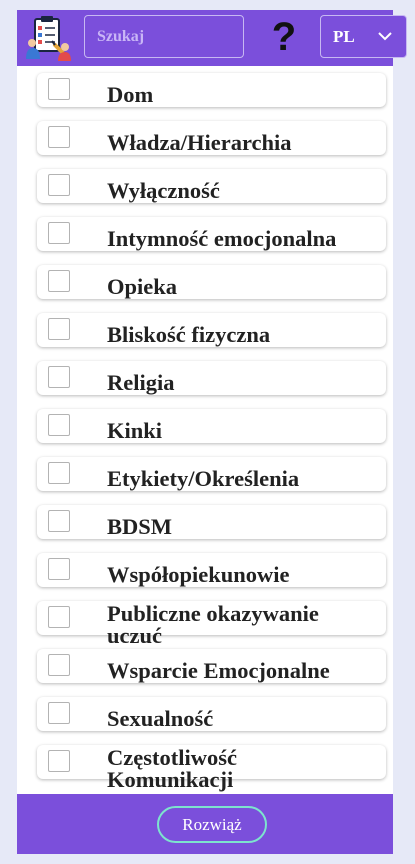  Describe the element at coordinates (170, 779) in the screenshot. I see `item-label: Komunikacji` at that location.